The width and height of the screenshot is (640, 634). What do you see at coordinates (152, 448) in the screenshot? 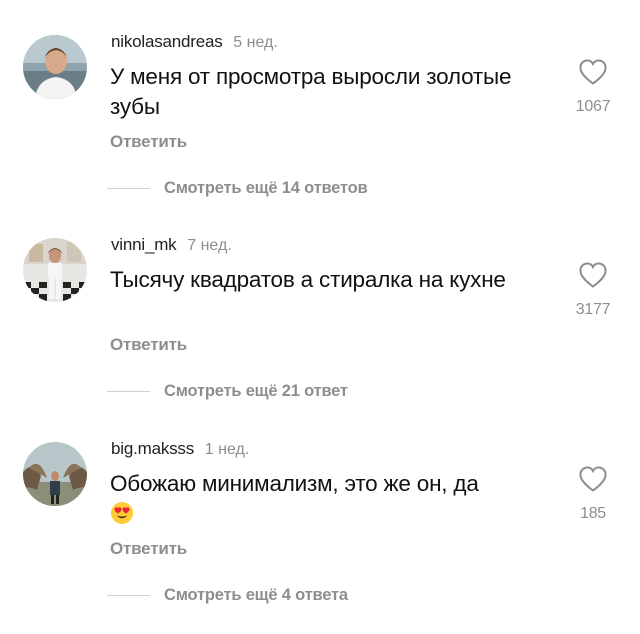
I see `username: big.maksss` at bounding box center [152, 448].